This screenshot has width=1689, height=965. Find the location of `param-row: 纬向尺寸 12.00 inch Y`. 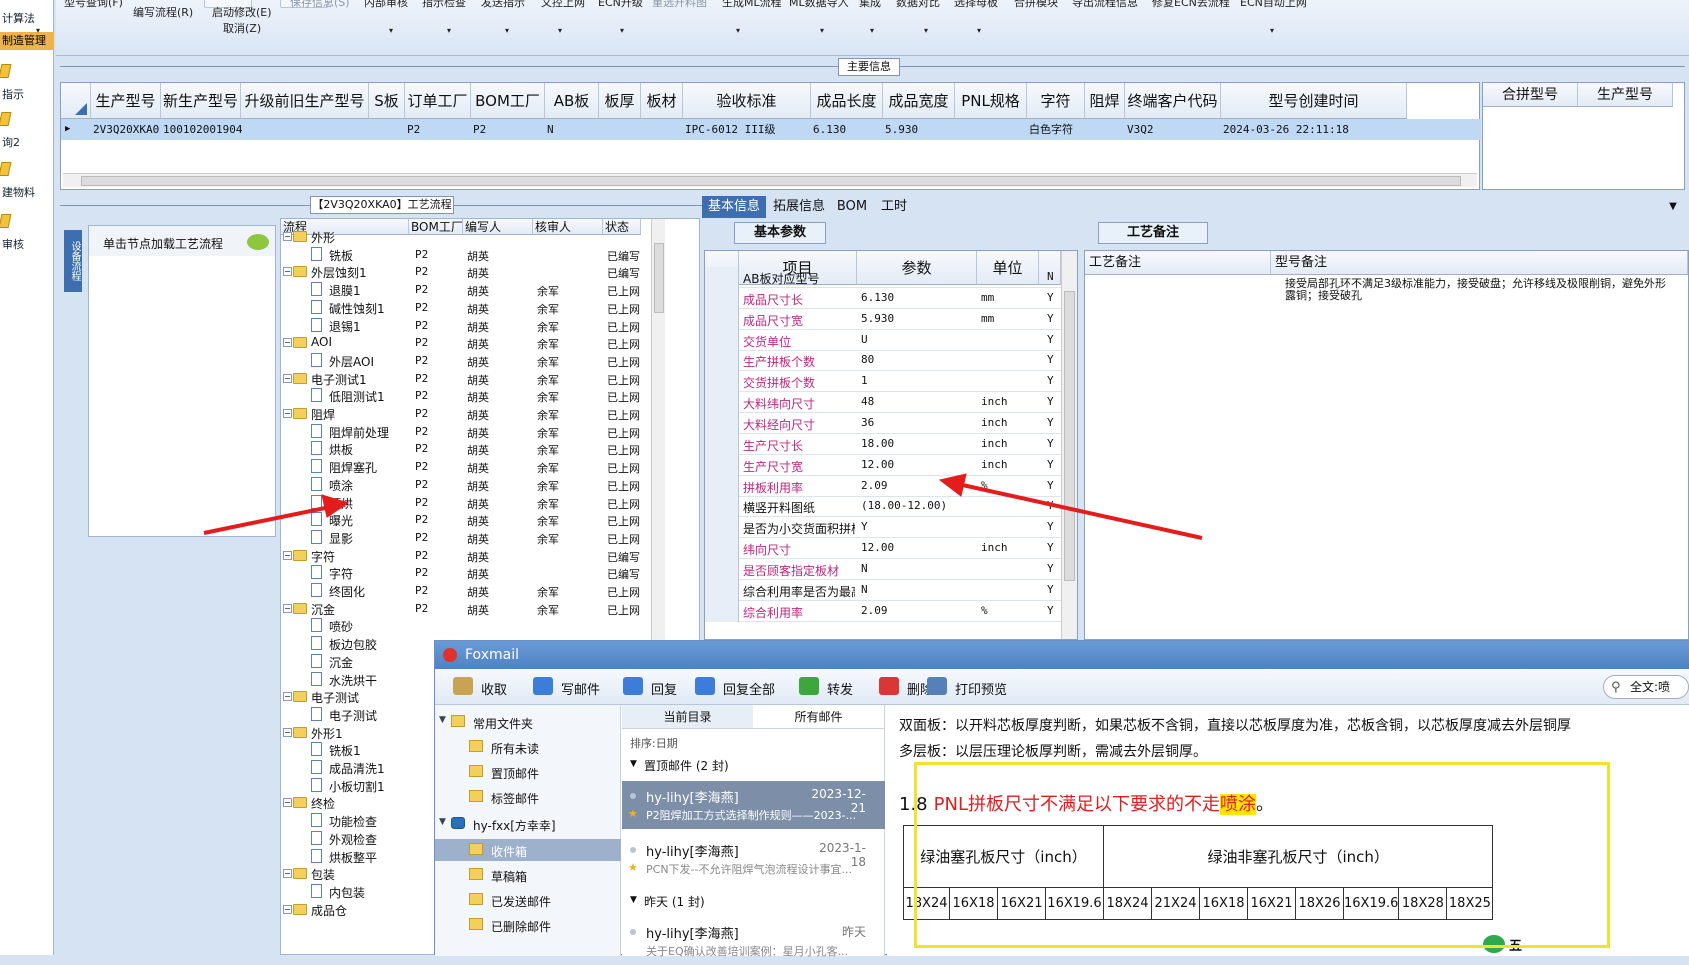

param-row: 纬向尺寸 12.00 inch Y is located at coordinates (883, 549).